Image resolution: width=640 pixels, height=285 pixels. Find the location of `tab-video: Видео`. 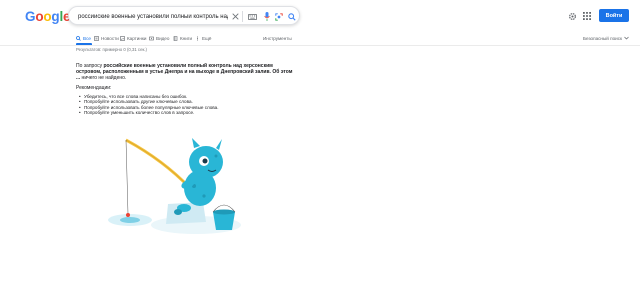

tab-video: Видео is located at coordinates (159, 38).